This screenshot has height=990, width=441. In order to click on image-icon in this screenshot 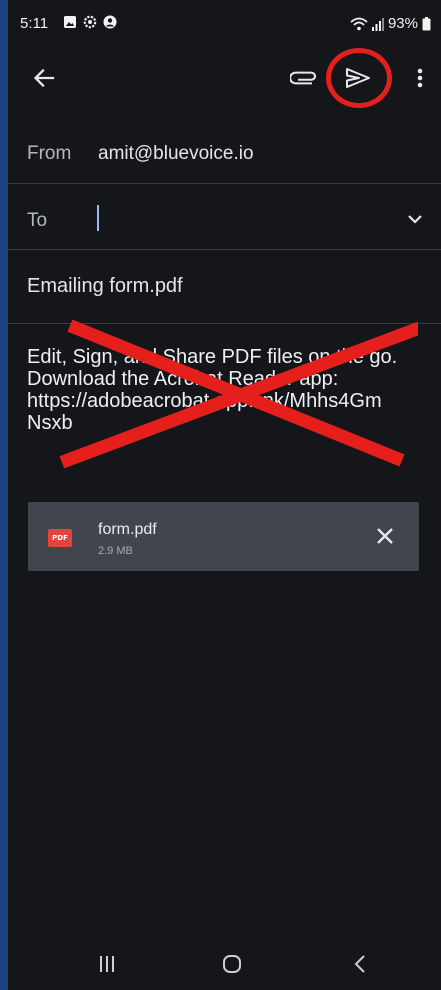, I will do `click(70, 22)`.